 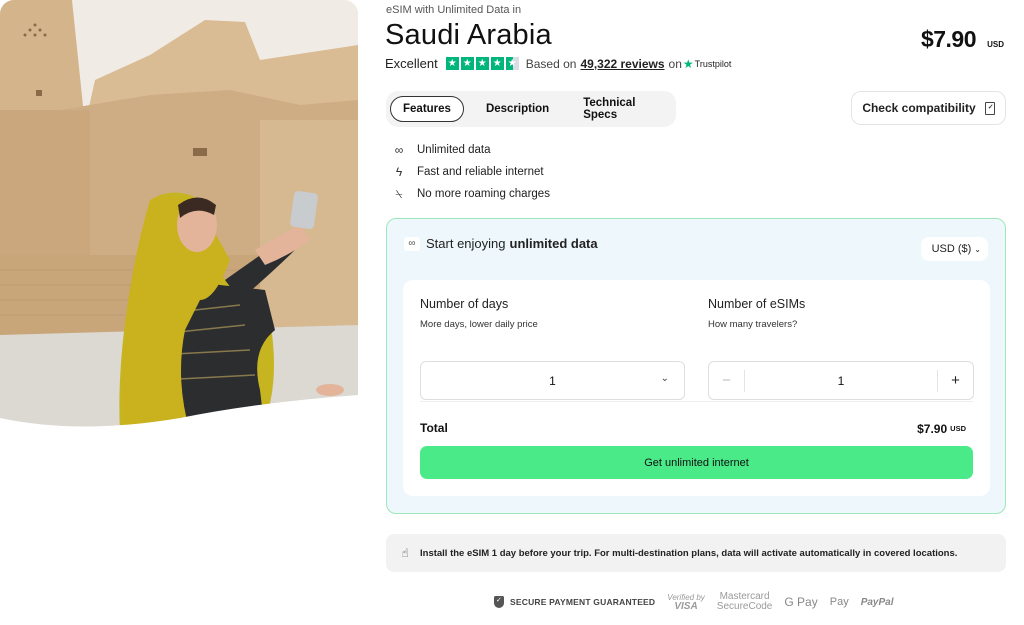 I want to click on mastercard-line2: SecureCode, so click(x=744, y=606).